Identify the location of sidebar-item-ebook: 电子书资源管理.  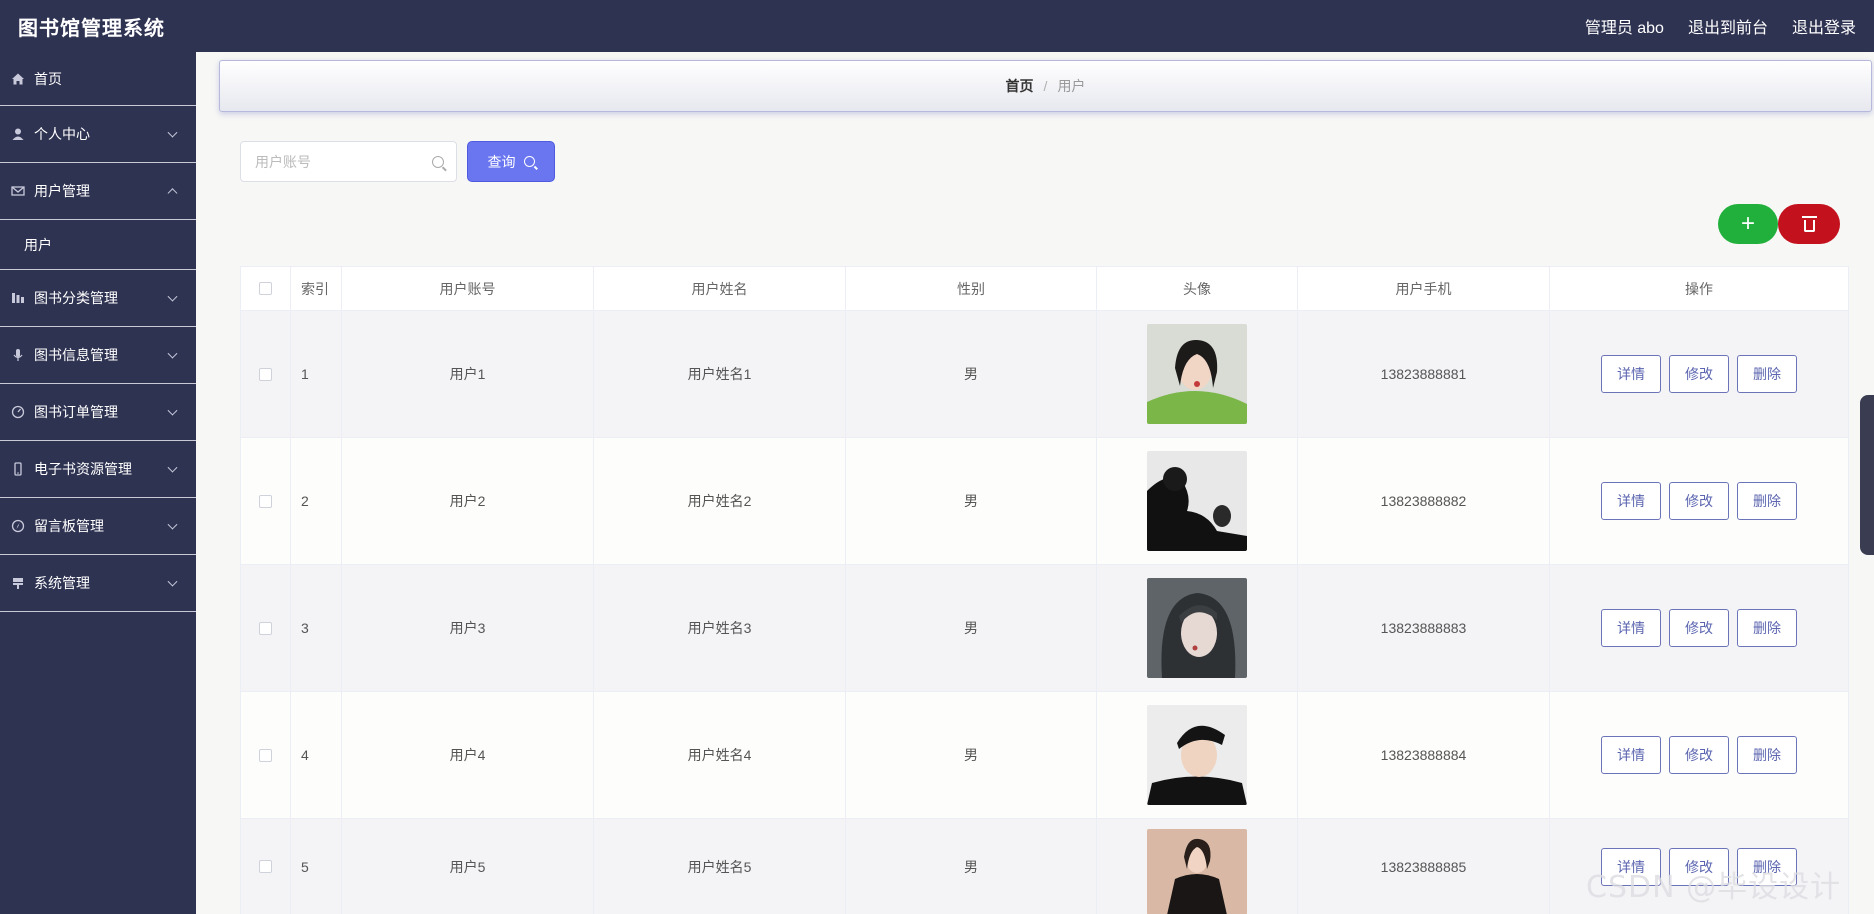
(98, 469).